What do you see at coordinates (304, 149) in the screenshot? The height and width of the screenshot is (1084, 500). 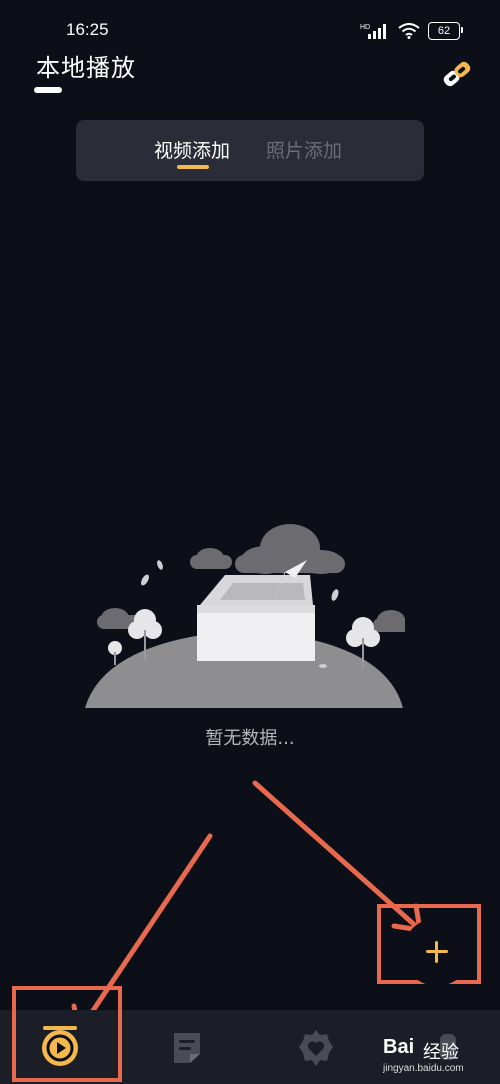 I see `tab-photo-add: 照片添加` at bounding box center [304, 149].